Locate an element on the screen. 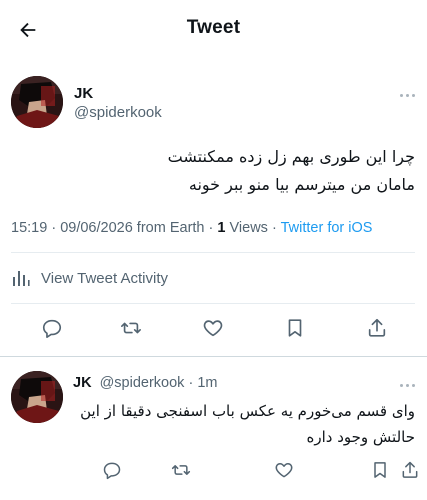 Image resolution: width=427 pixels, height=500 pixels. share-button is located at coordinates (377, 328).